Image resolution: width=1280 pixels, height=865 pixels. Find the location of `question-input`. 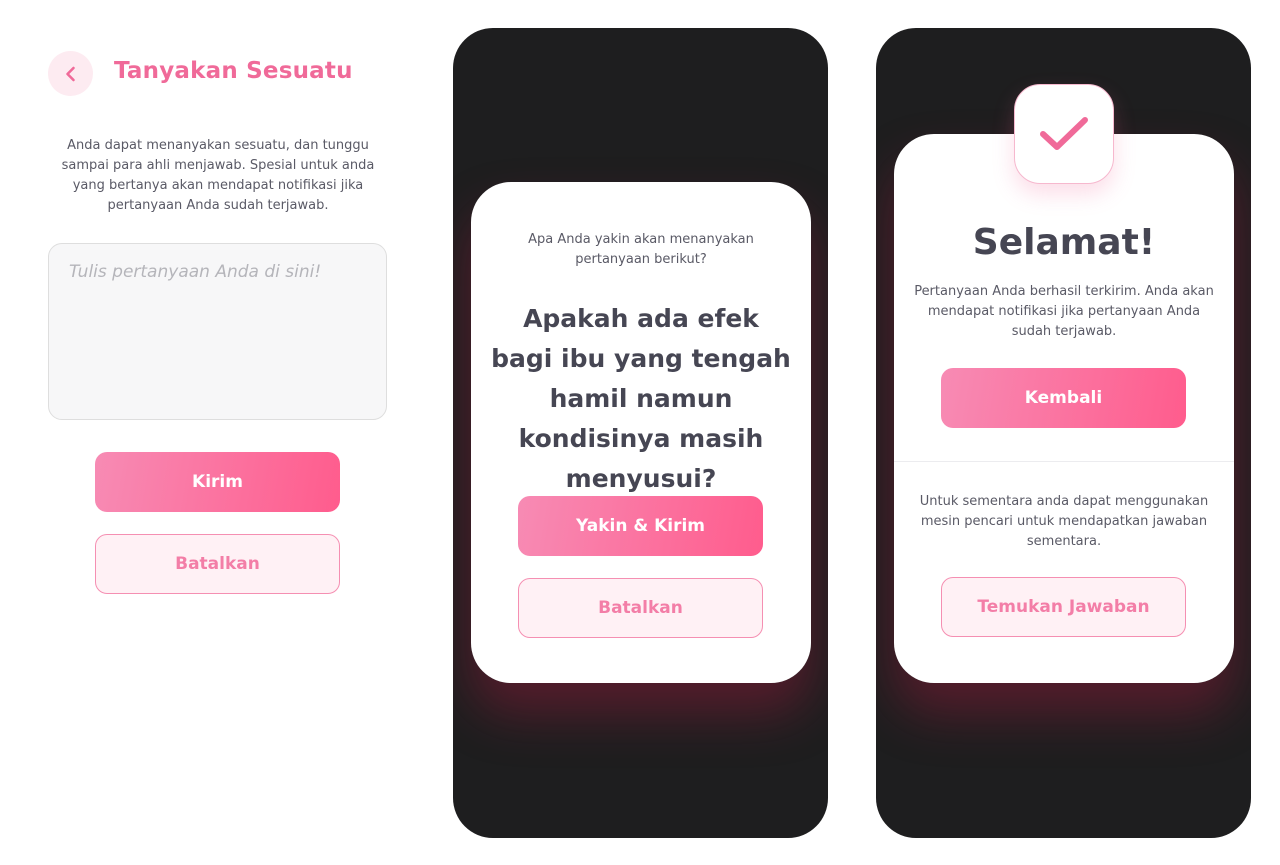

question-input is located at coordinates (217, 331).